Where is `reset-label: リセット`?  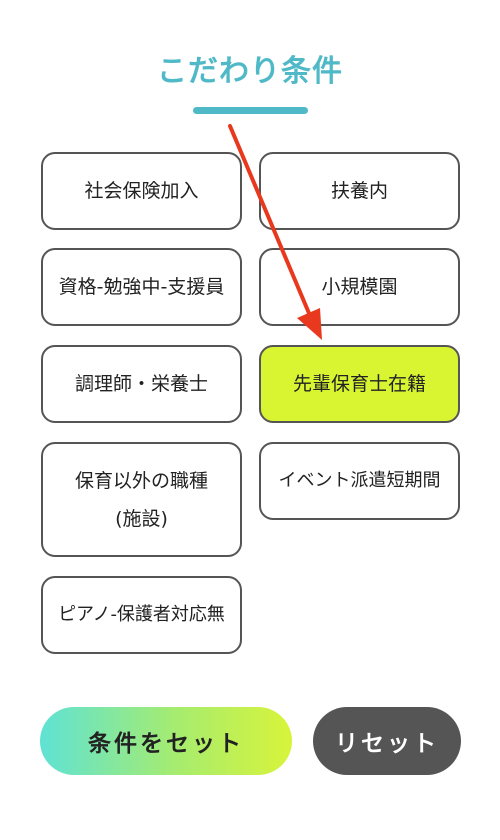
reset-label: リセット is located at coordinates (387, 744).